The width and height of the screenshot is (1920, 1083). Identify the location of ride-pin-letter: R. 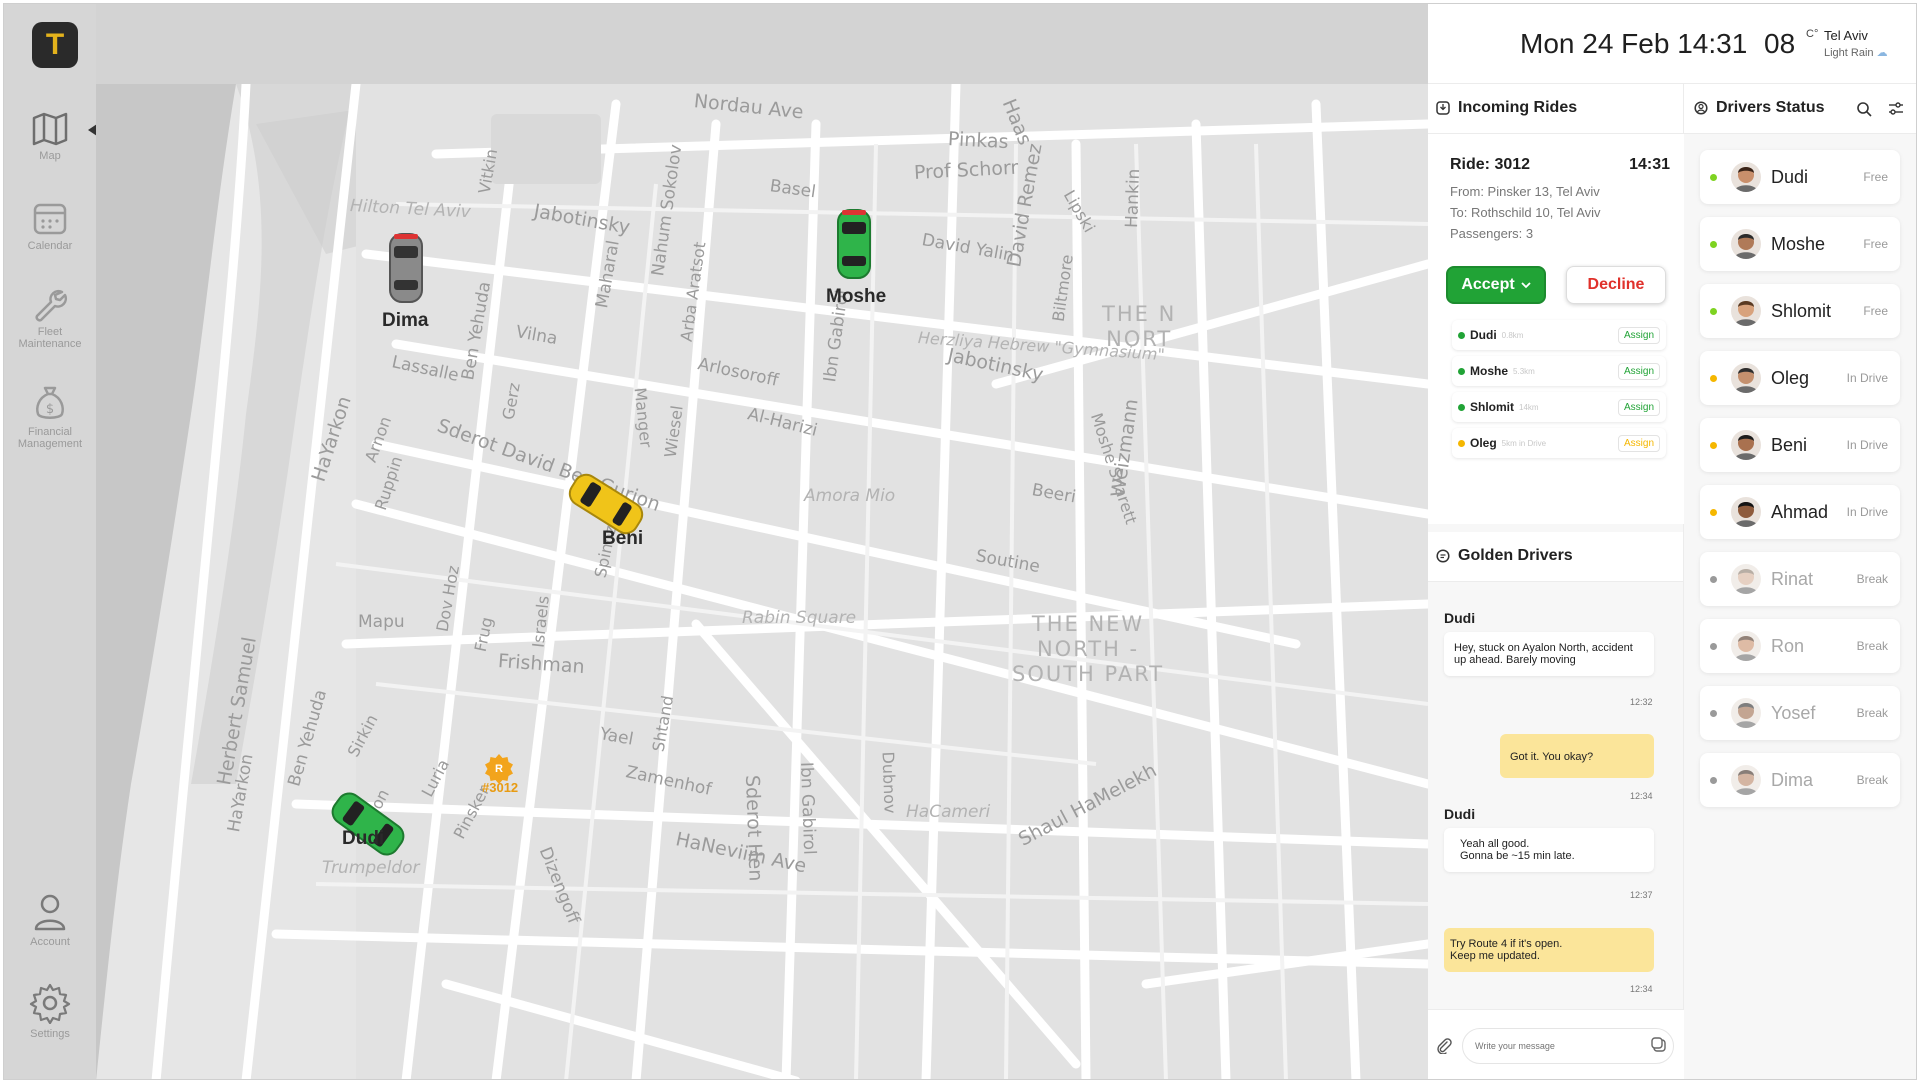
(499, 769).